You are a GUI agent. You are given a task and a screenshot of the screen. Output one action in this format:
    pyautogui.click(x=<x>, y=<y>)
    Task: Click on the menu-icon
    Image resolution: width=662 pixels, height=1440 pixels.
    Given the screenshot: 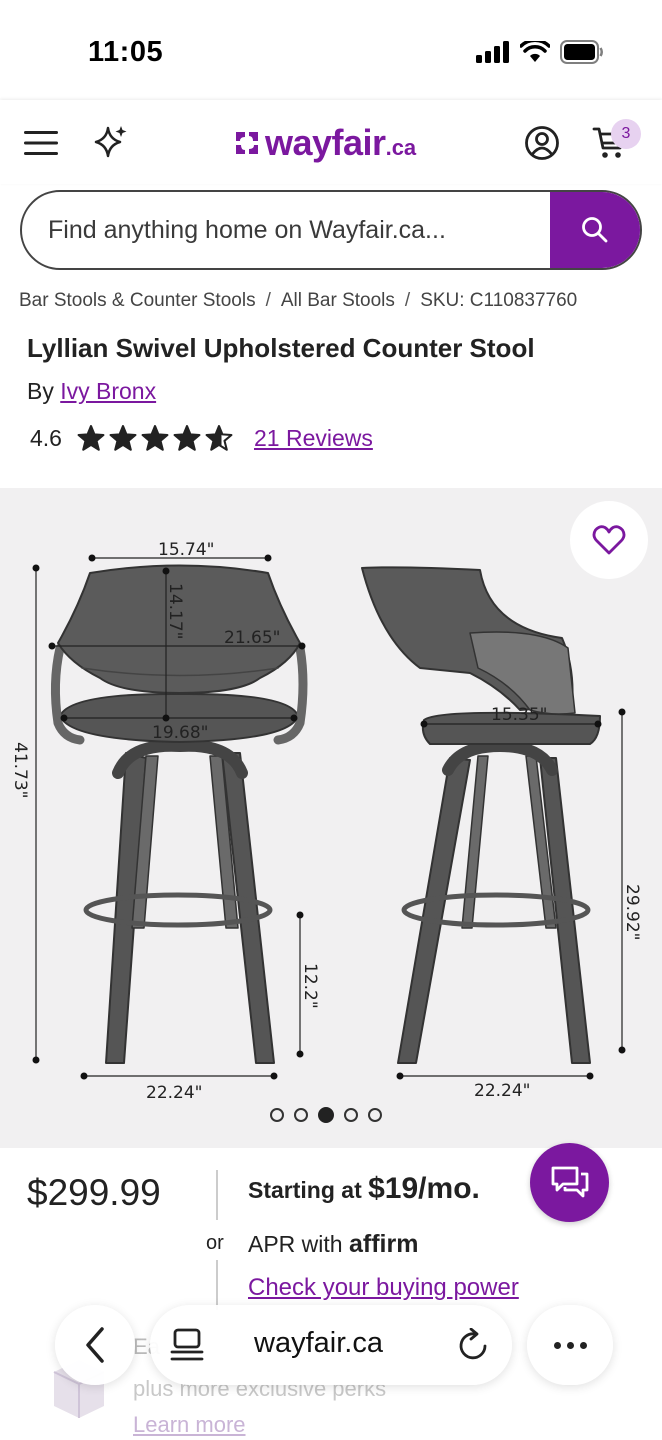 What is the action you would take?
    pyautogui.click(x=41, y=143)
    